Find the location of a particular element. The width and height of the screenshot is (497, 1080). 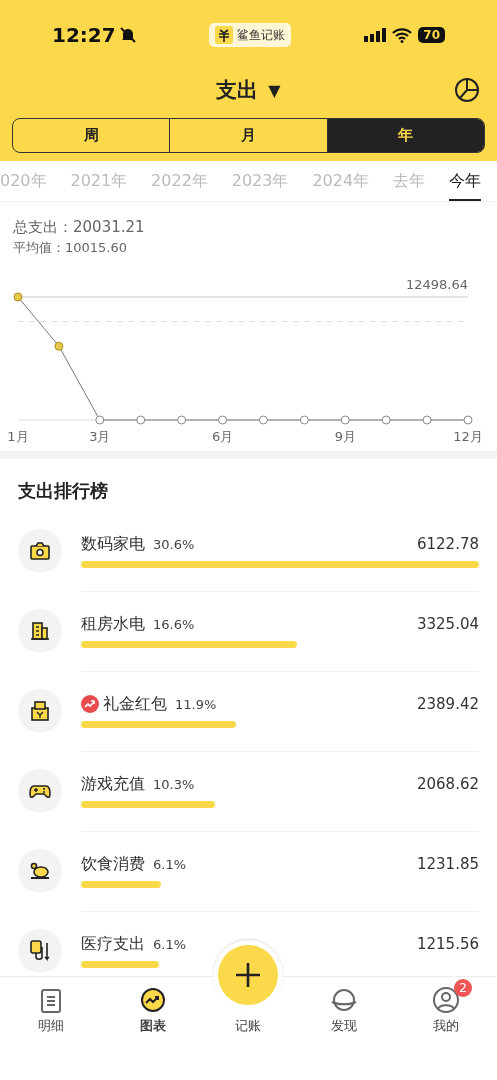

app-logo-icon is located at coordinates (224, 35).